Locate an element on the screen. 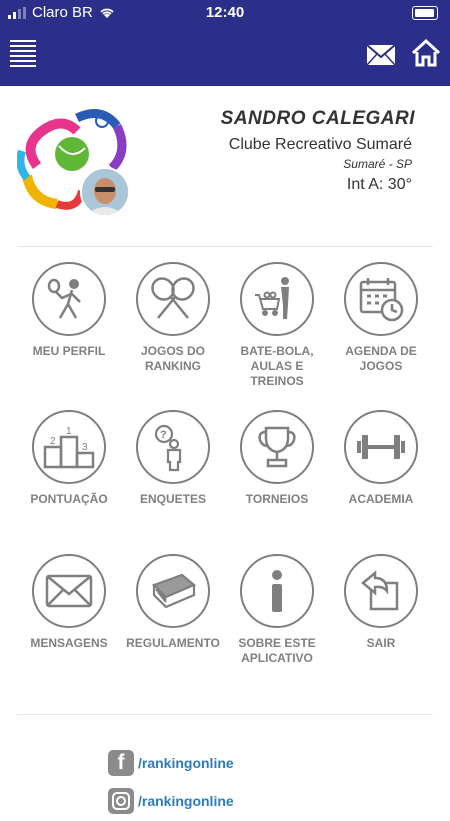 Image resolution: width=450 pixels, height=821 pixels. crossed-rackets-icon is located at coordinates (173, 298).